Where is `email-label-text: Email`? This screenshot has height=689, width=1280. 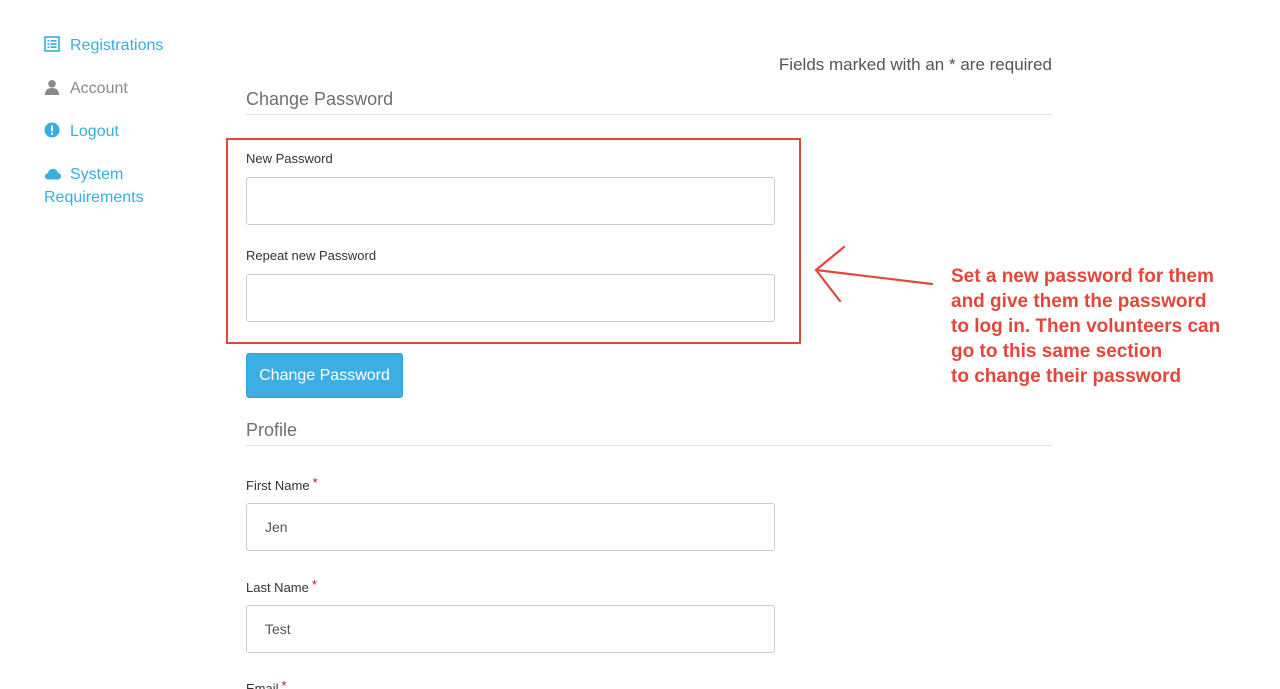 email-label-text: Email is located at coordinates (262, 685).